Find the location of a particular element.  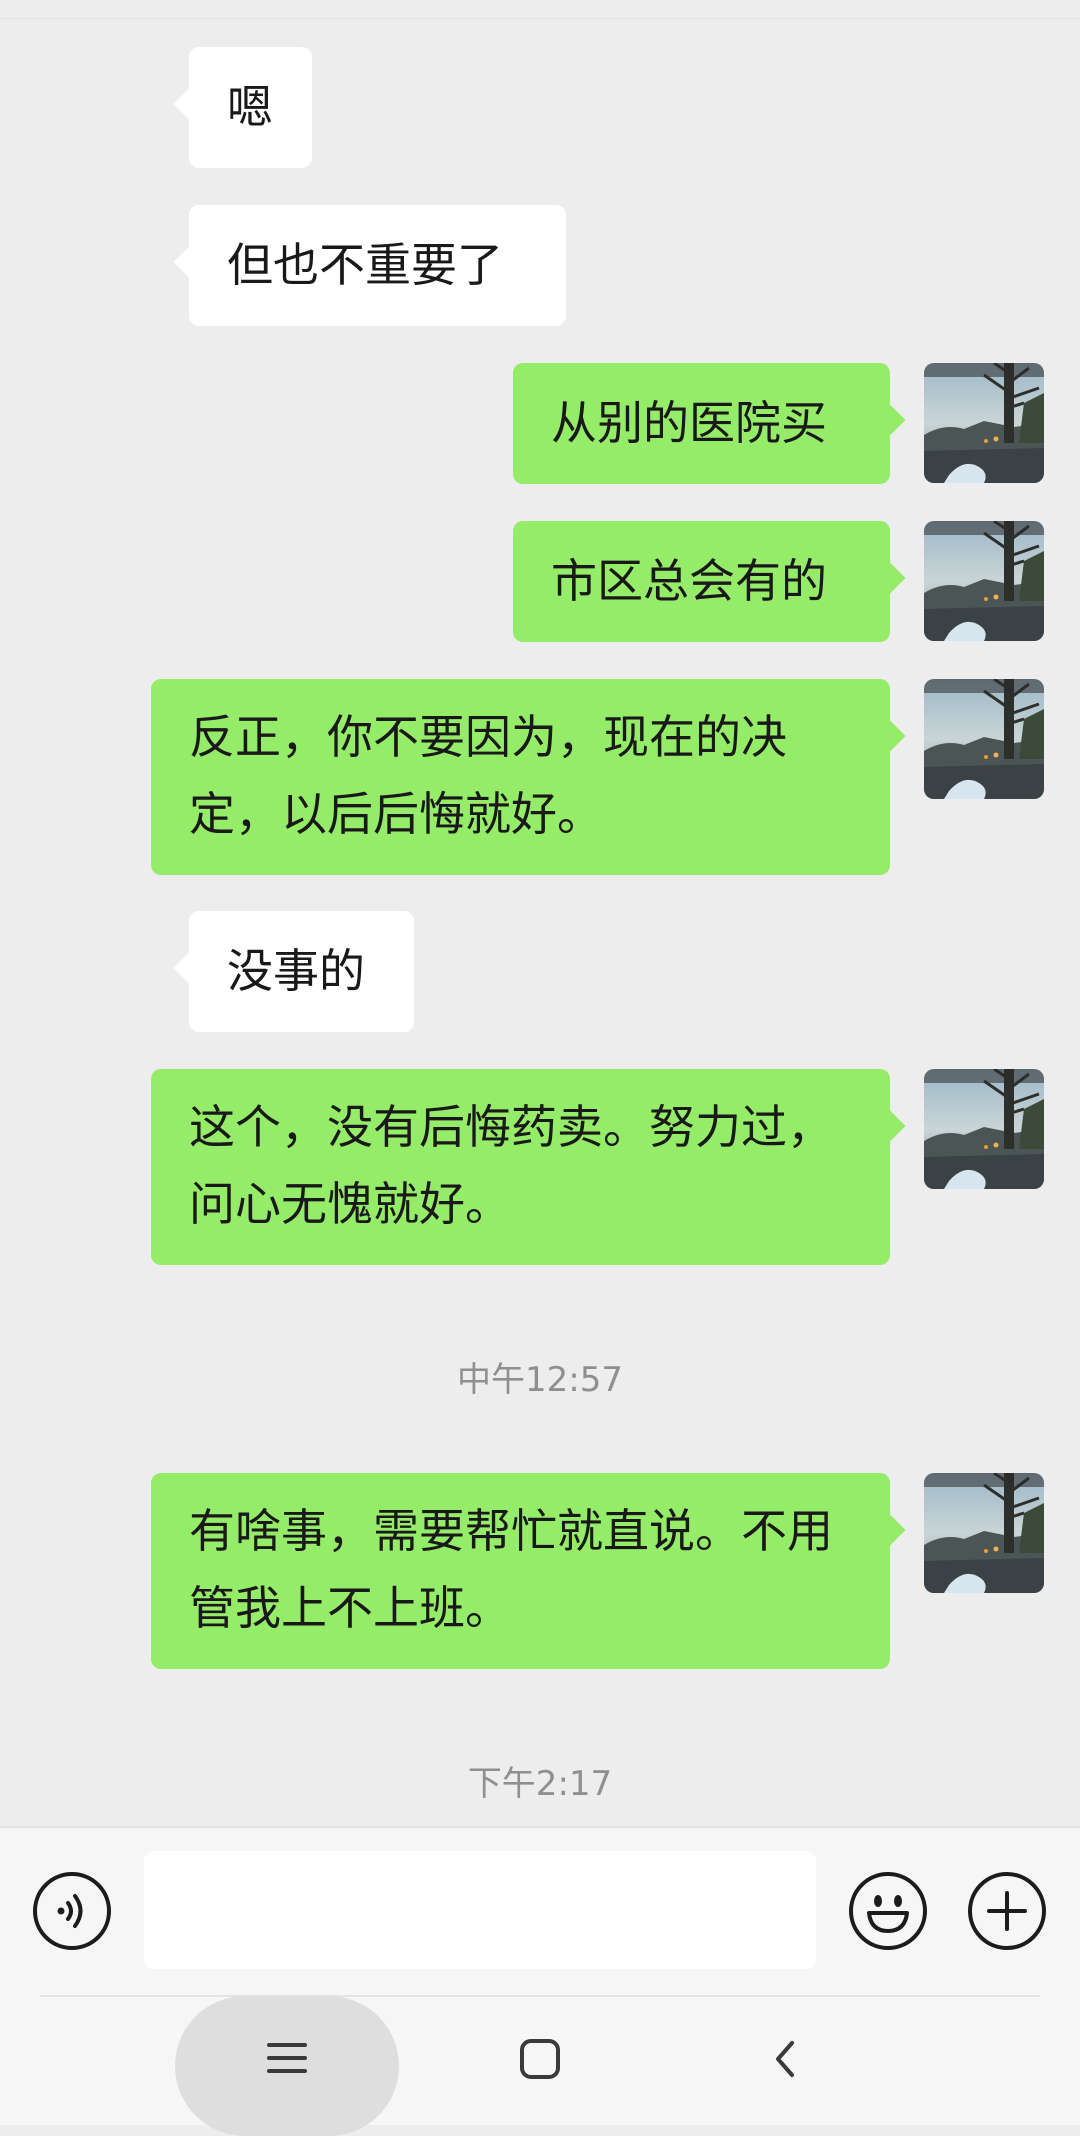

input-toolbar is located at coordinates (540, 1981).